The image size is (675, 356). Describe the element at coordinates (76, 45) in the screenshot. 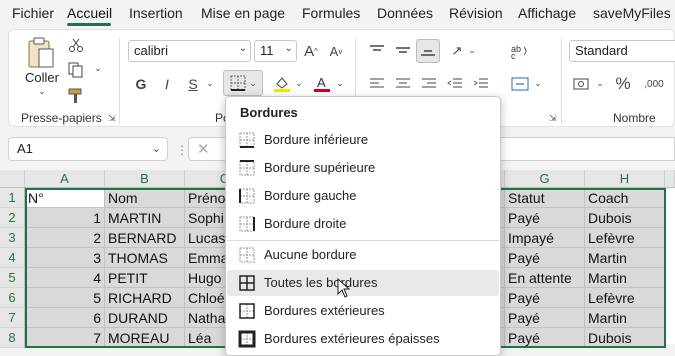

I see `scissors-icon` at that location.